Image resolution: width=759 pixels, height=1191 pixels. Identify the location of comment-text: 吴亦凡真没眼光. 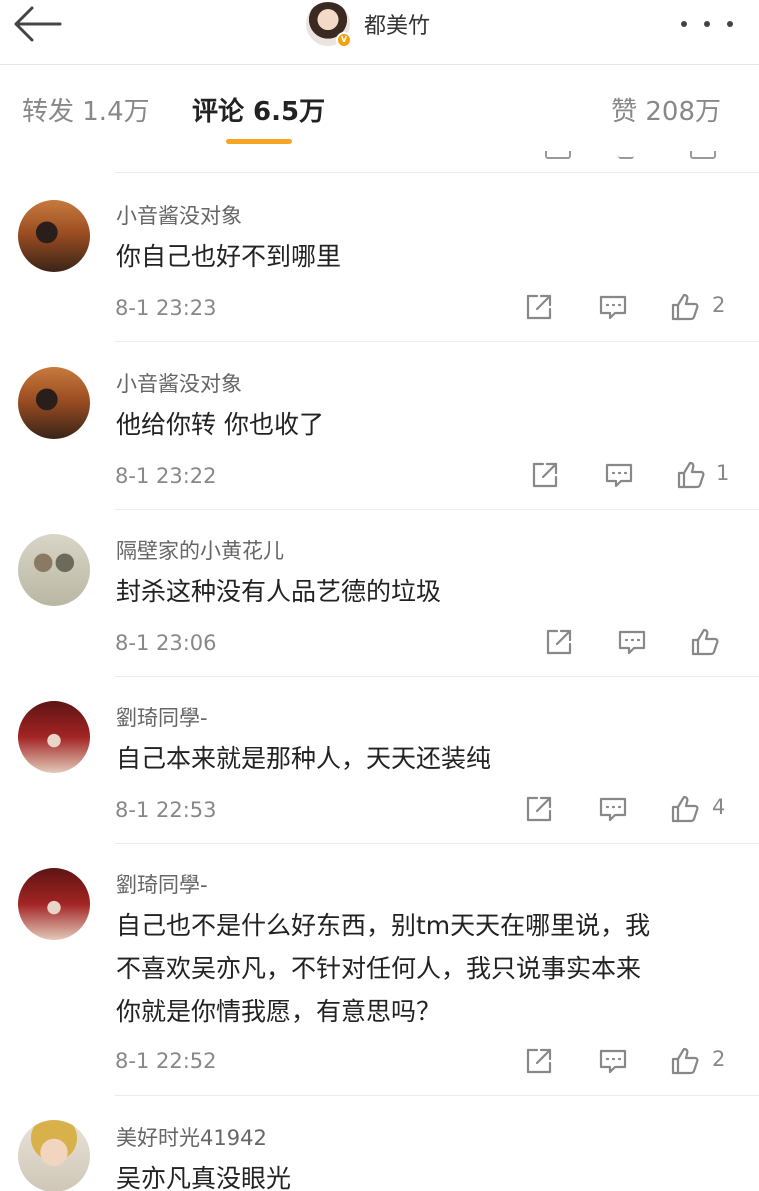
(426, 1174).